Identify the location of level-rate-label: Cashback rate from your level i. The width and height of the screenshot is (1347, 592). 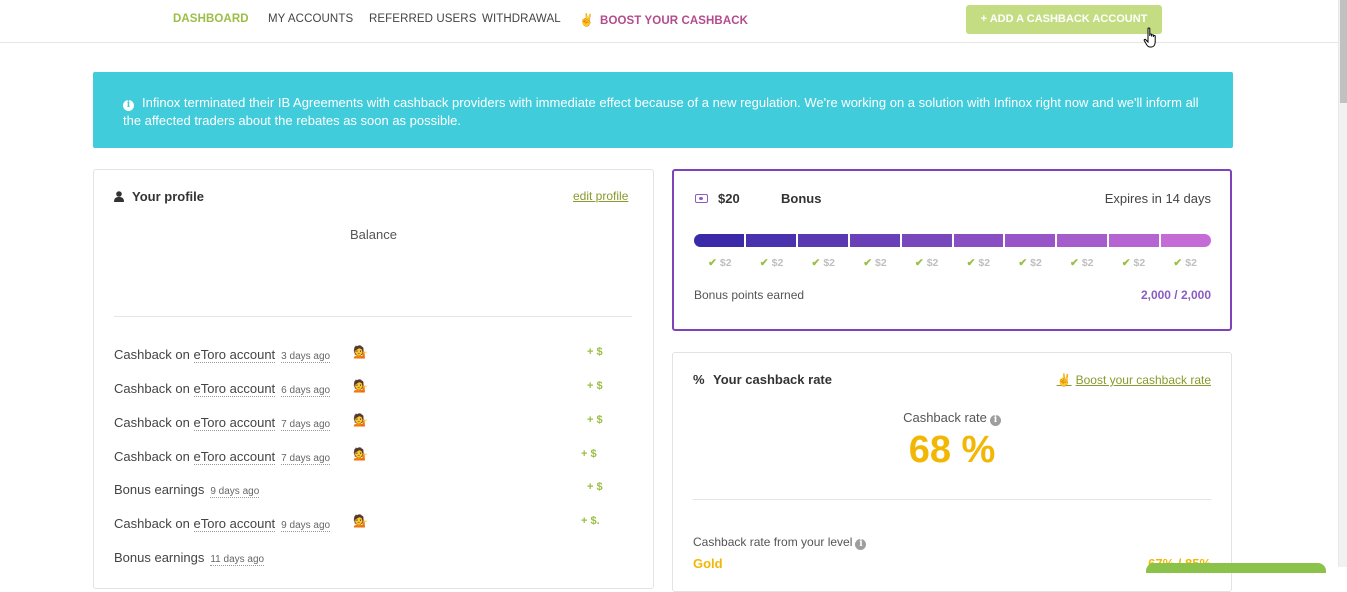
(780, 542).